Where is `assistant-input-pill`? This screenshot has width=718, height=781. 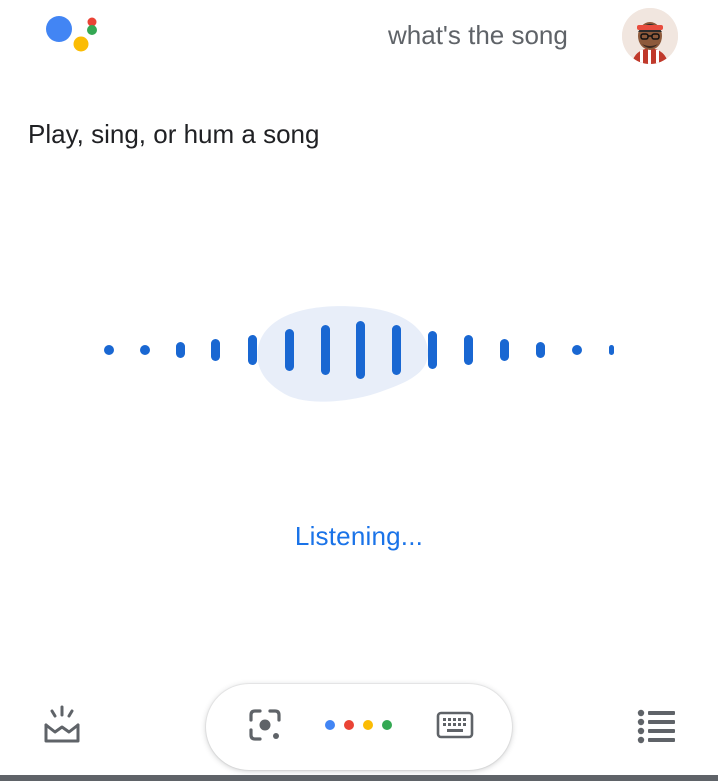 assistant-input-pill is located at coordinates (359, 727).